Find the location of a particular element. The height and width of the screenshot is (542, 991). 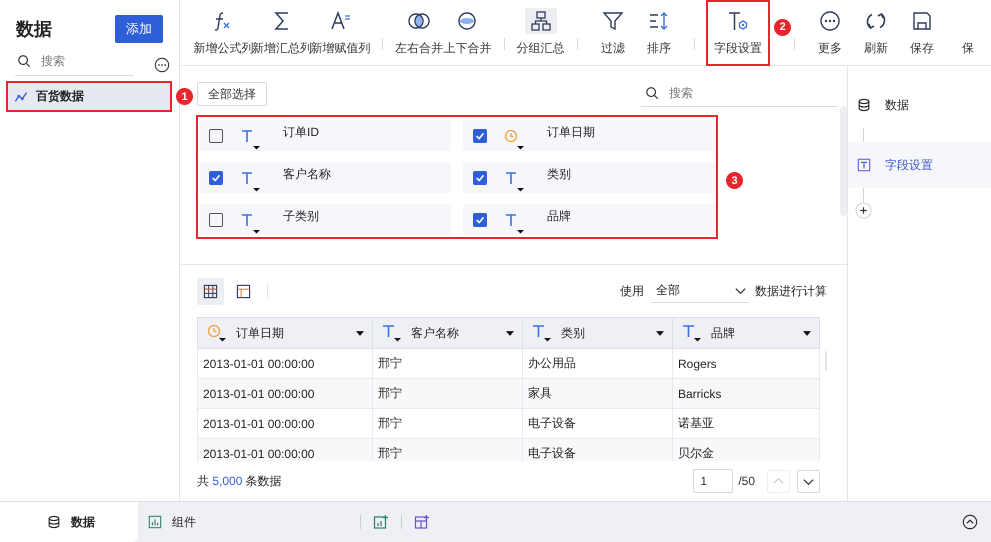

filter-icon is located at coordinates (613, 21).